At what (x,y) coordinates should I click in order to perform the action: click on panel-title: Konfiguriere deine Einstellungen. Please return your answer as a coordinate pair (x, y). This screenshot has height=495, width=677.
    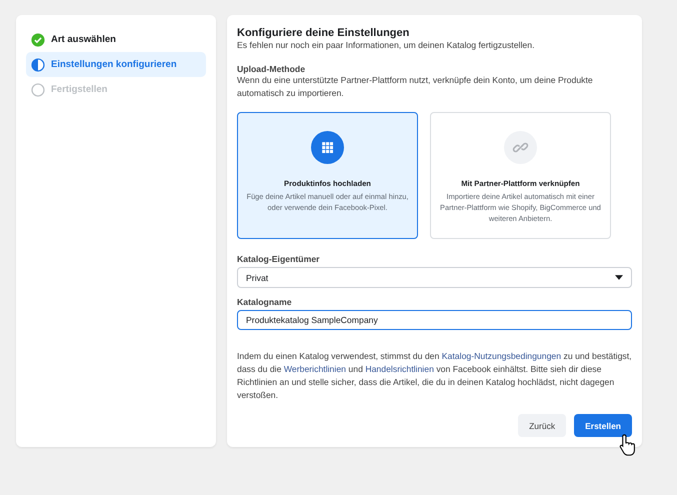
    Looking at the image, I should click on (323, 33).